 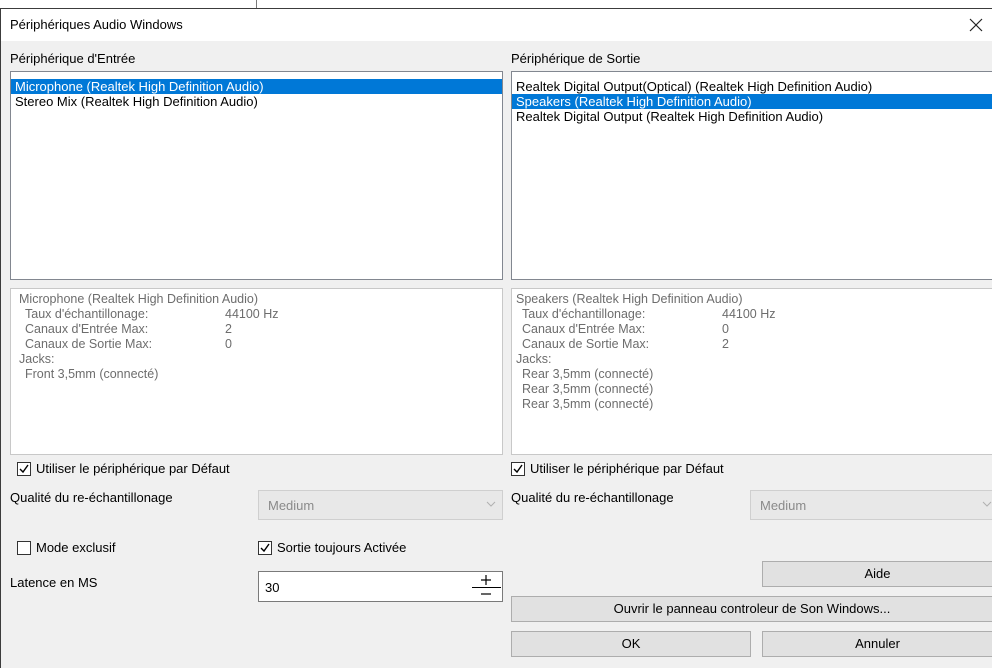 What do you see at coordinates (627, 468) in the screenshot?
I see `output-use-default-label: Utiliser le périphérique par Défaut` at bounding box center [627, 468].